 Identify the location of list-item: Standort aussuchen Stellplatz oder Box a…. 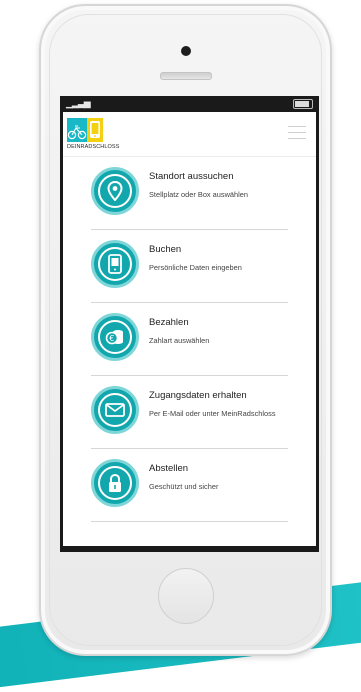
(189, 193).